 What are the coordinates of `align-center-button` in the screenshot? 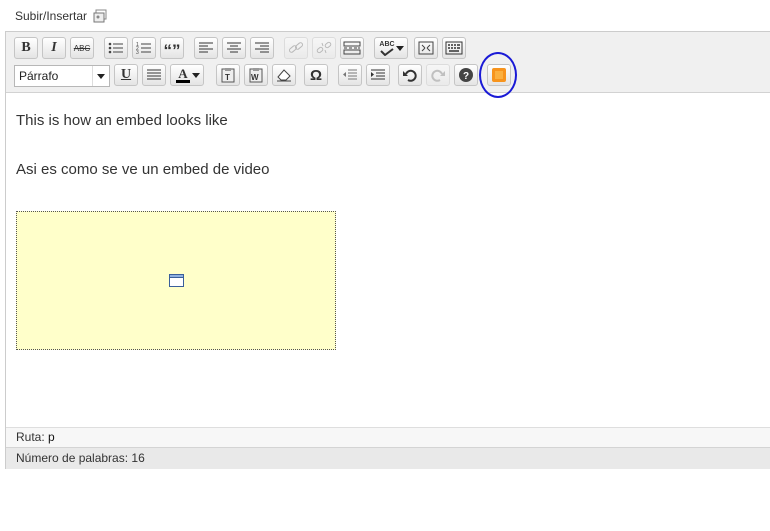 It's located at (234, 48).